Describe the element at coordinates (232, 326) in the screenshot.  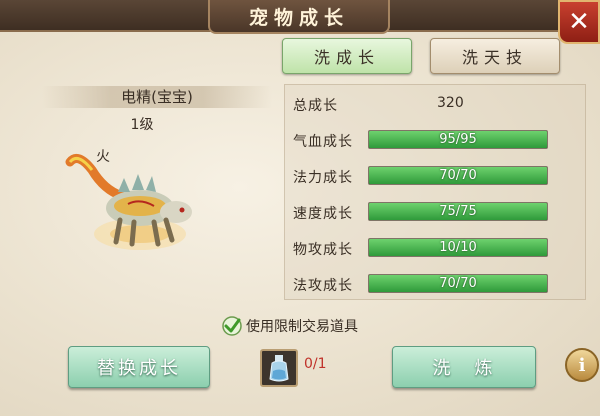
I see `checkbox-checked-icon` at that location.